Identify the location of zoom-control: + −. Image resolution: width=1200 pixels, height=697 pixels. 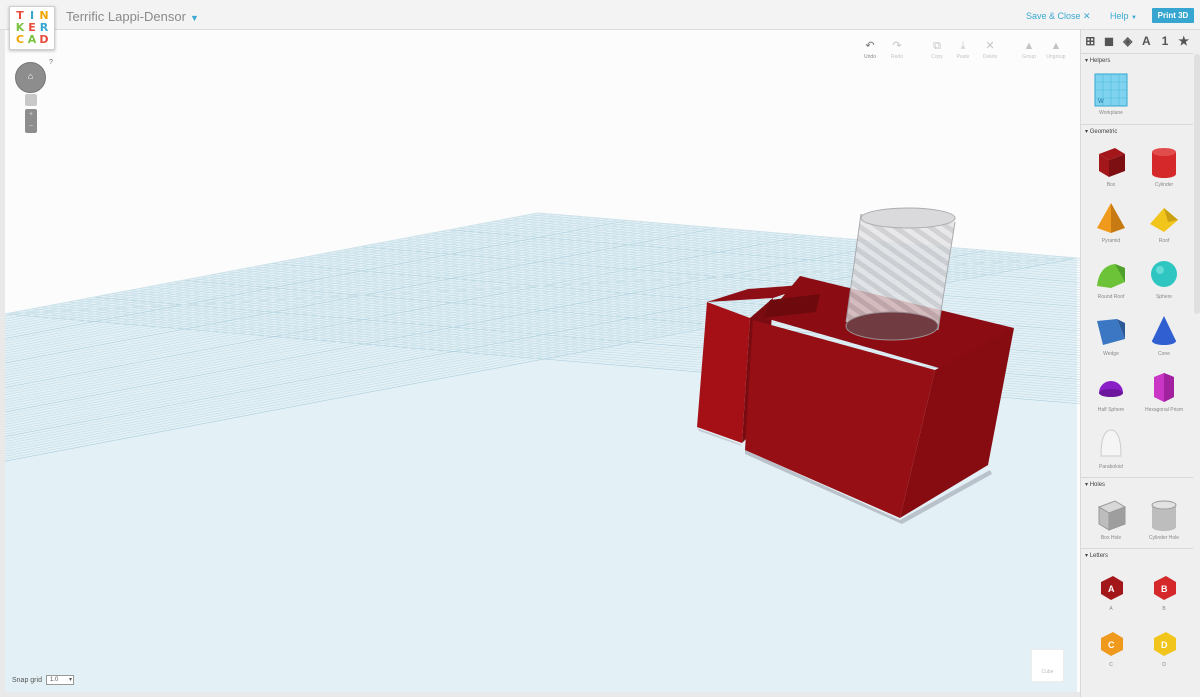
(31, 121).